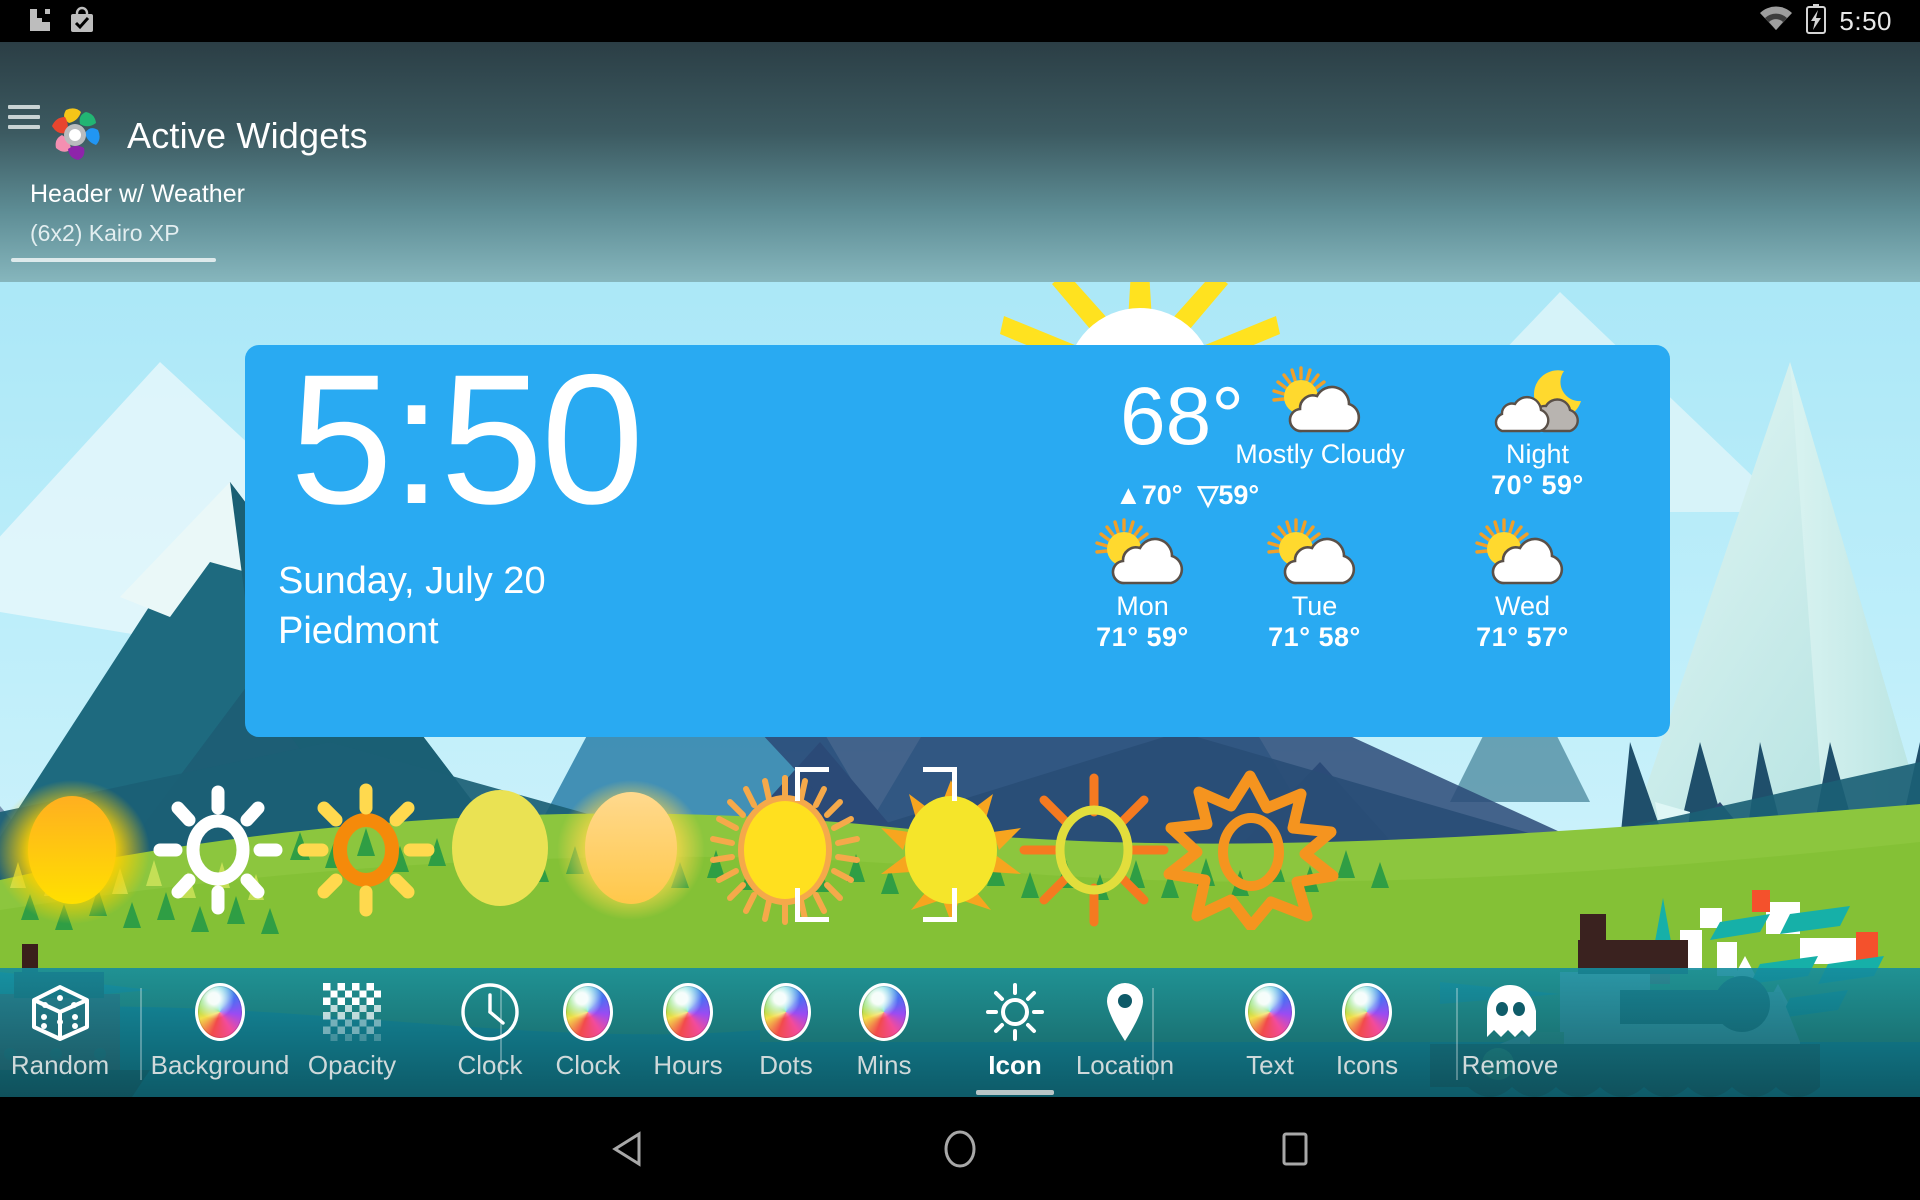  Describe the element at coordinates (1208, 495) in the screenshot. I see `low-arrow-icon: ▽` at that location.